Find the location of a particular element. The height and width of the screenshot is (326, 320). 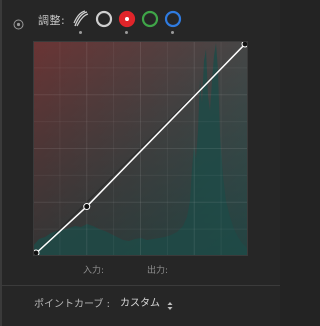

target-adjust-icon is located at coordinates (18, 22).